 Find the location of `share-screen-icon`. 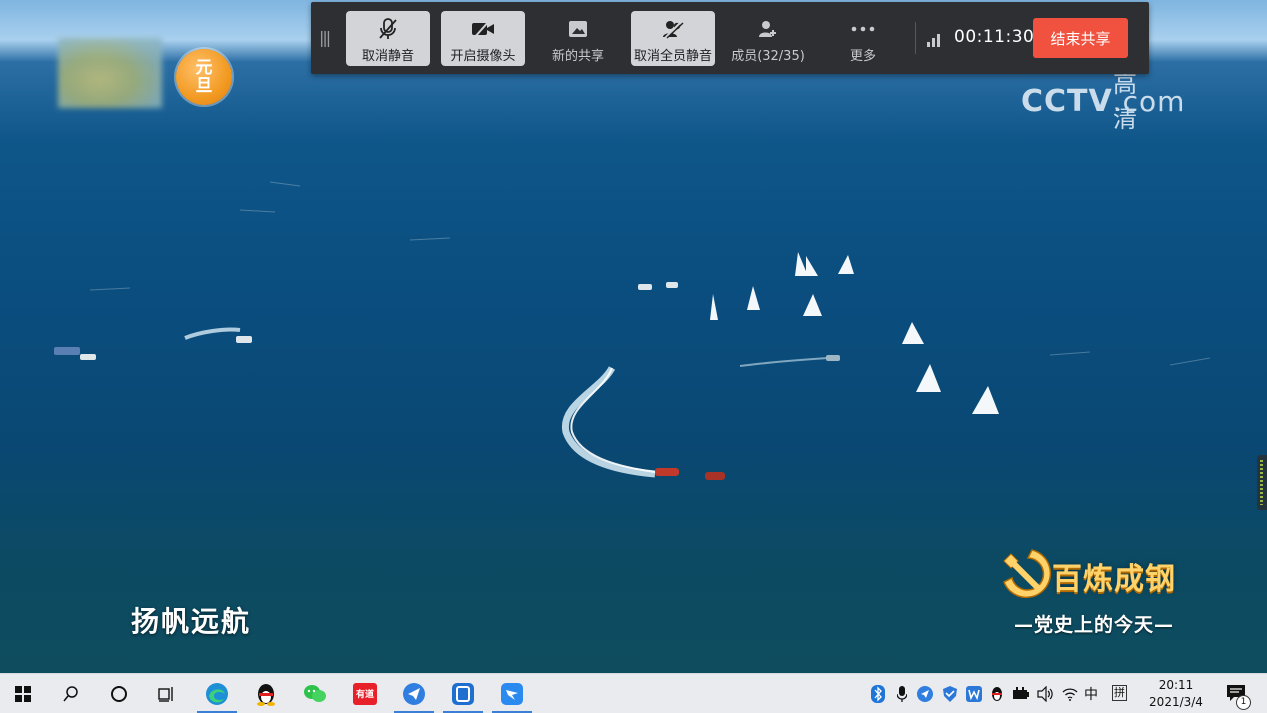

share-screen-icon is located at coordinates (578, 29).